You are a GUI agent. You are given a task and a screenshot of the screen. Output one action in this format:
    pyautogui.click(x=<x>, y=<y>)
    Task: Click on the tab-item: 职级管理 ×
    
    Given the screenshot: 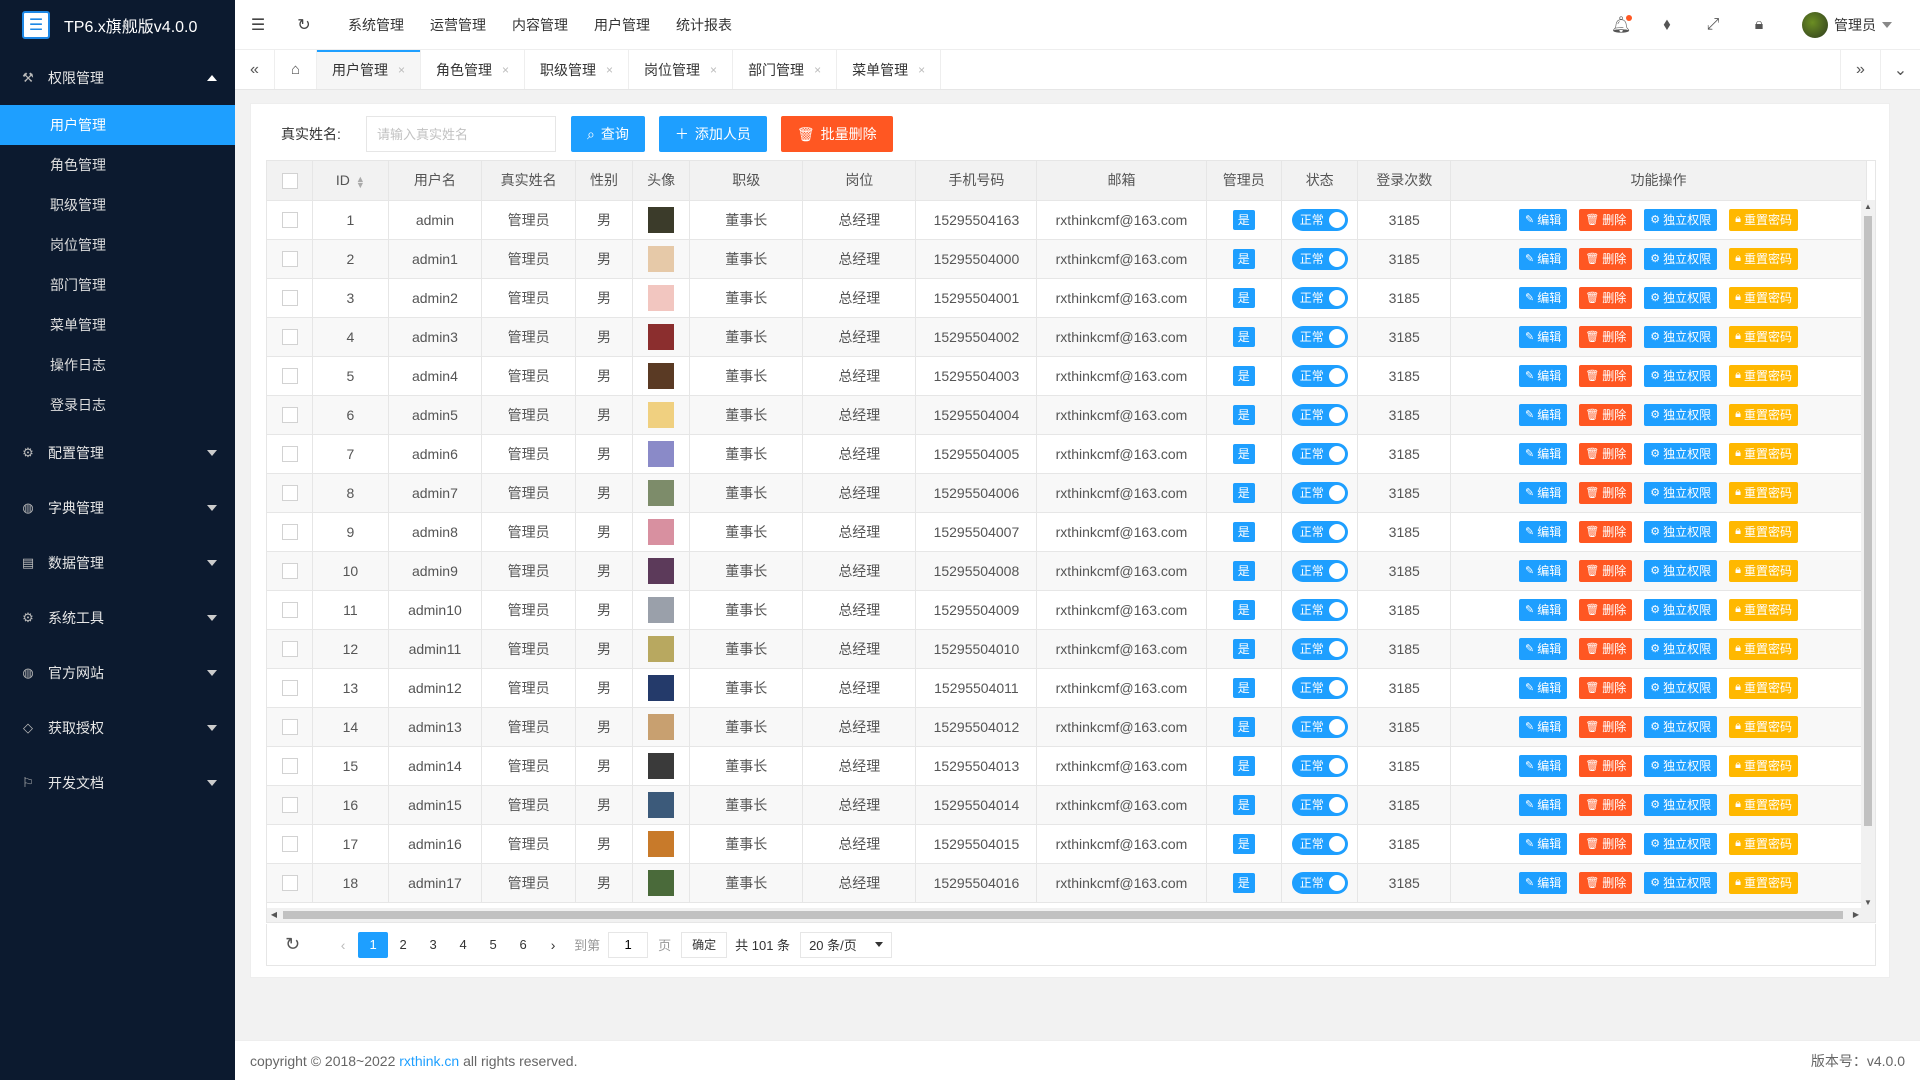 What is the action you would take?
    pyautogui.click(x=577, y=69)
    